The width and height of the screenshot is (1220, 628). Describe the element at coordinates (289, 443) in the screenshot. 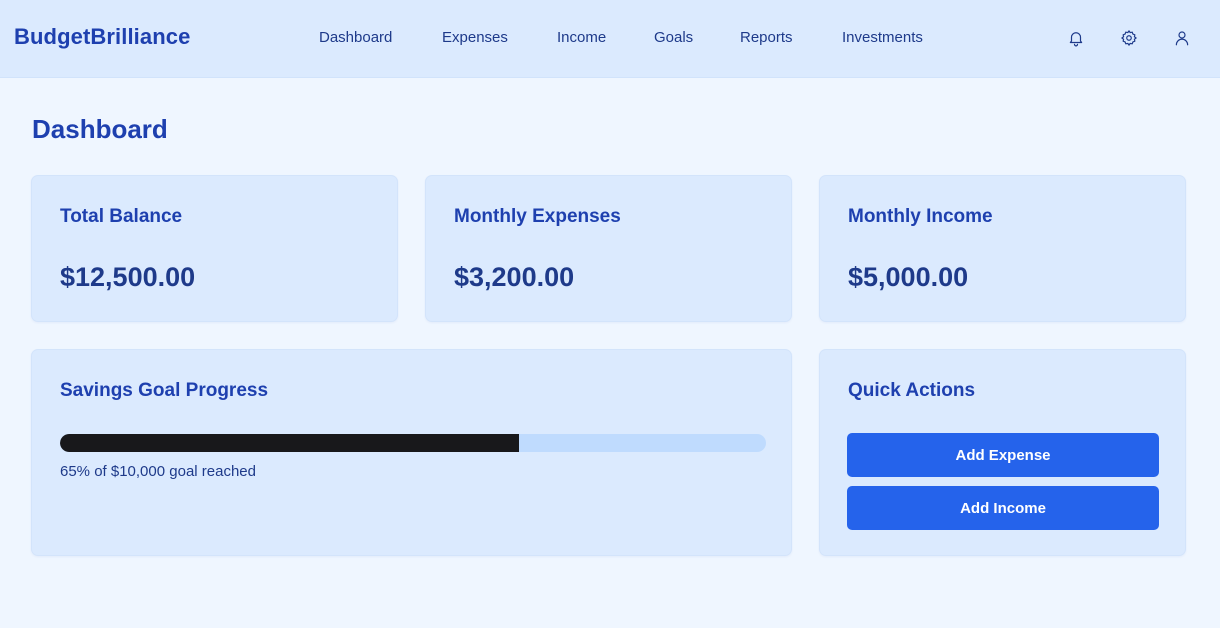

I see `savings-progress-fill` at that location.